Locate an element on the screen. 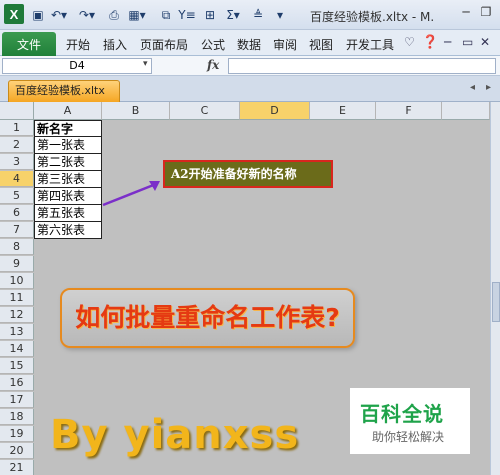 This screenshot has height=475, width=500. logo-title: 百科全说 is located at coordinates (402, 414).